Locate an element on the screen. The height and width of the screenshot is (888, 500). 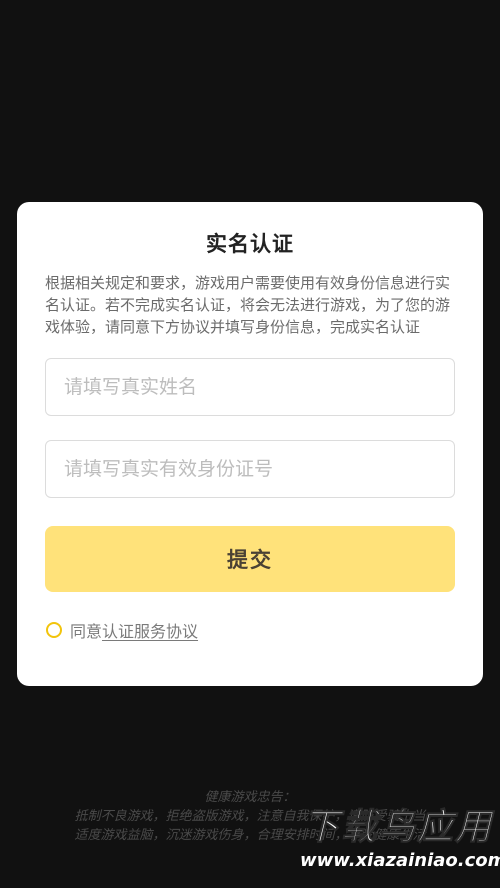
watermark-url: www.xiazainiao.com is located at coordinates (400, 860).